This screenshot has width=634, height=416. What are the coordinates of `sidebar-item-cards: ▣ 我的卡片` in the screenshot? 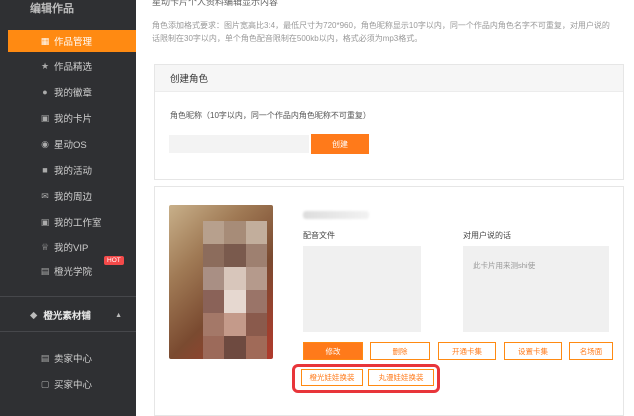 It's located at (72, 118).